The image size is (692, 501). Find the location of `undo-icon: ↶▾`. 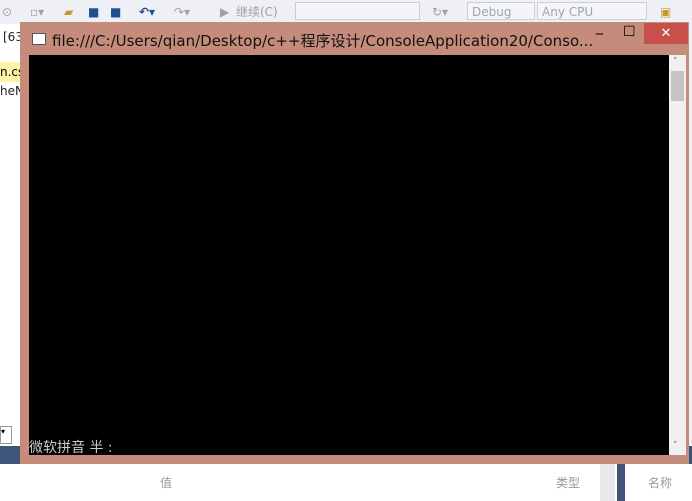

undo-icon: ↶▾ is located at coordinates (147, 12).